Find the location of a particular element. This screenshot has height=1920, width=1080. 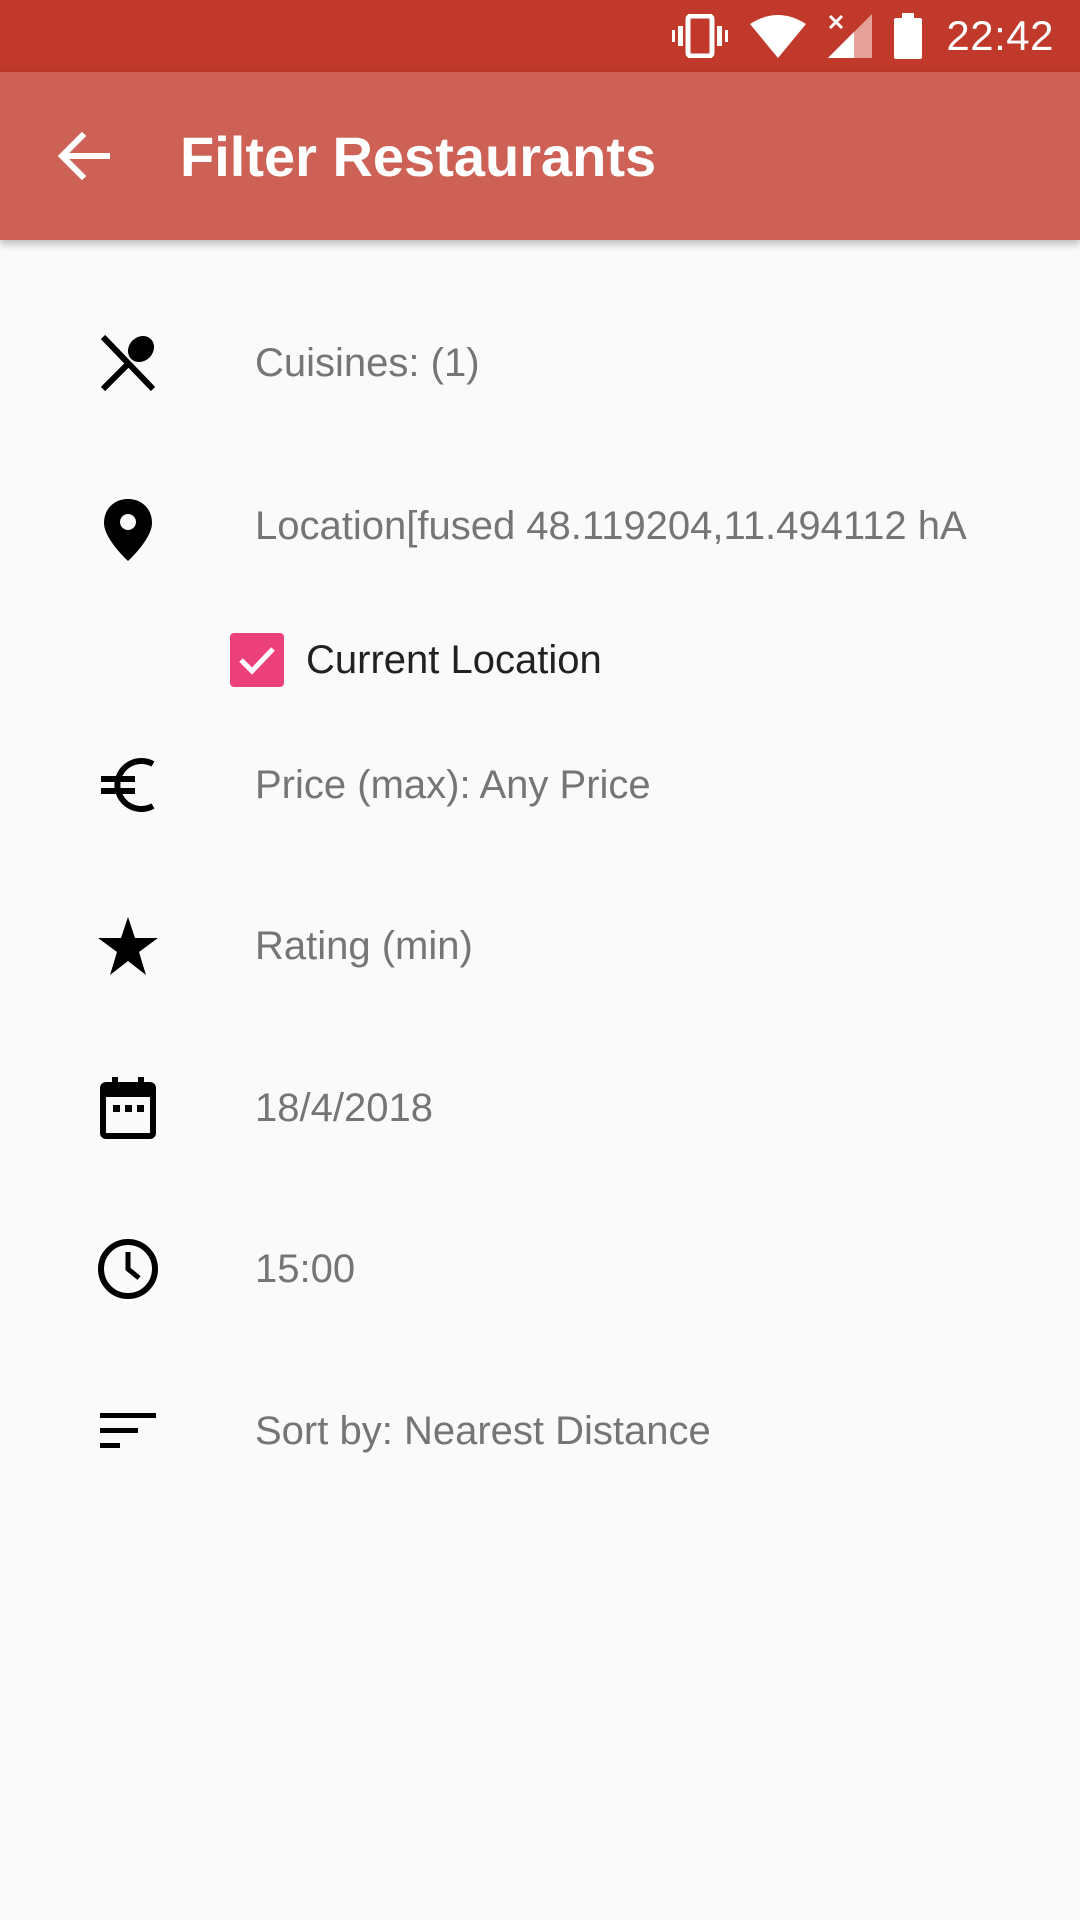

back-button is located at coordinates (84, 156).